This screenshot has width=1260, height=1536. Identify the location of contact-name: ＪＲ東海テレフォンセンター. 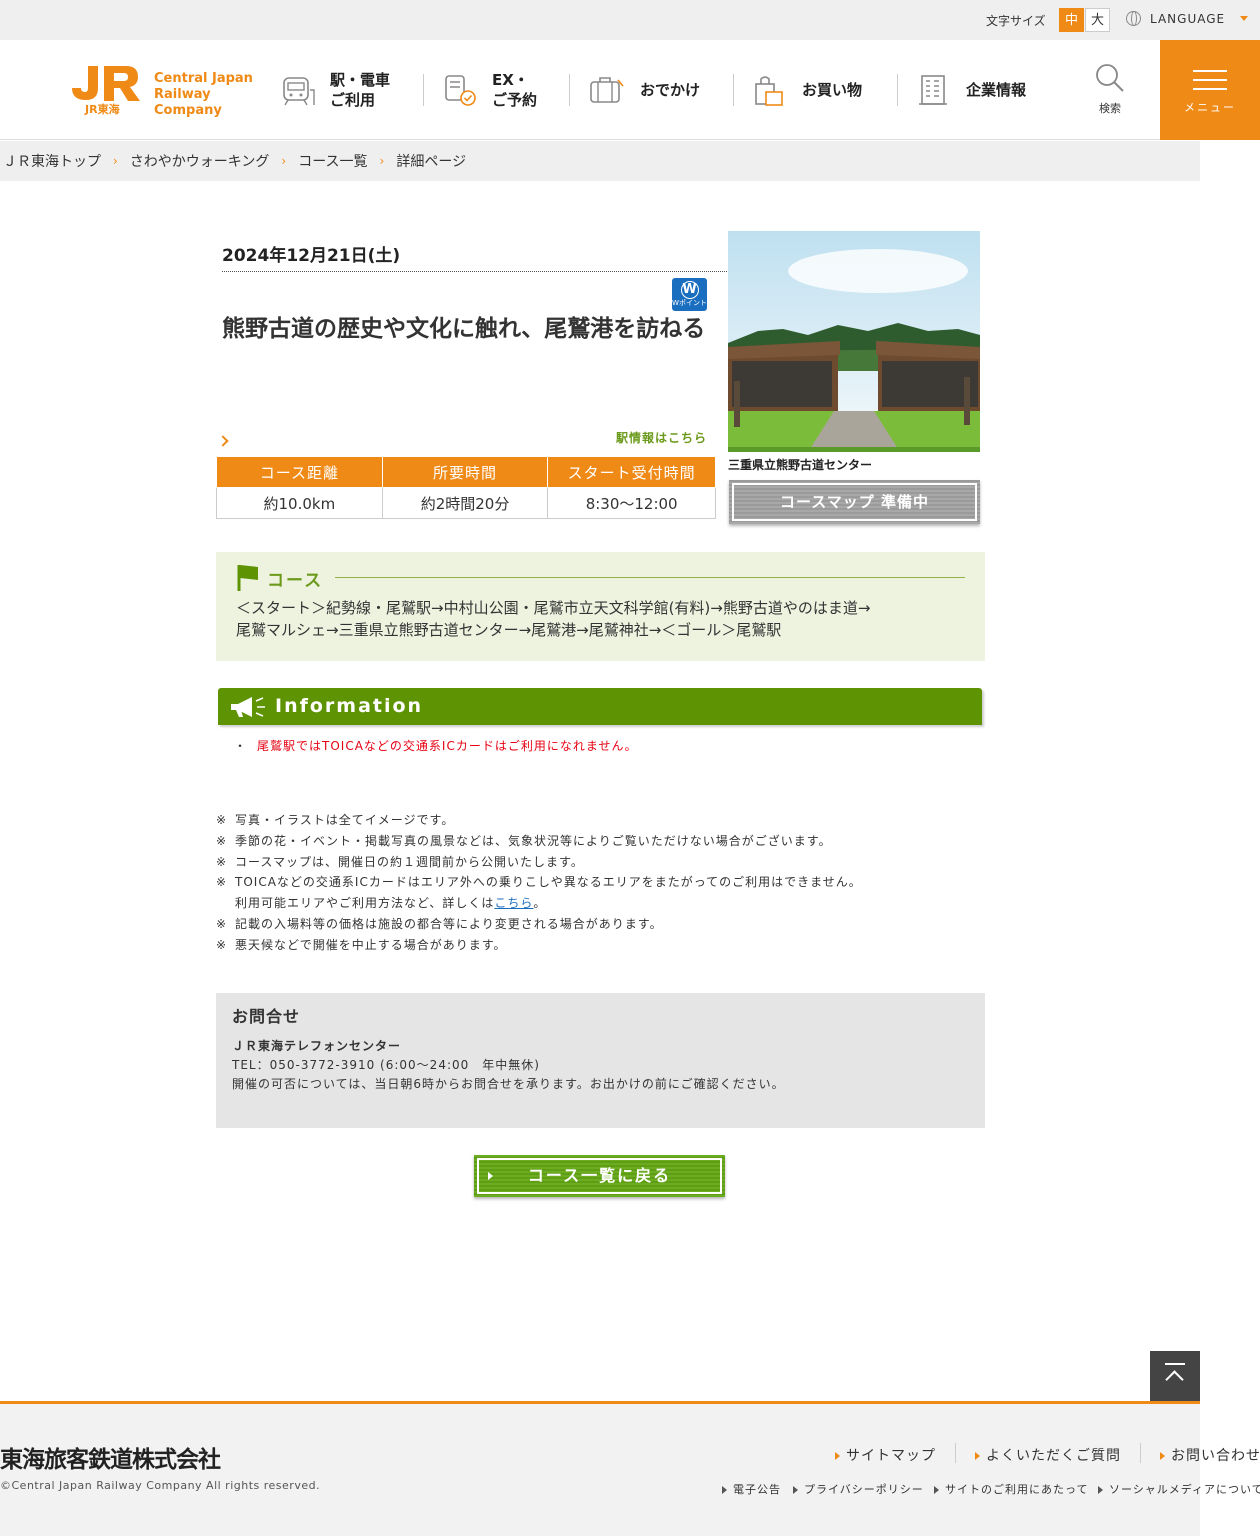
(317, 1046).